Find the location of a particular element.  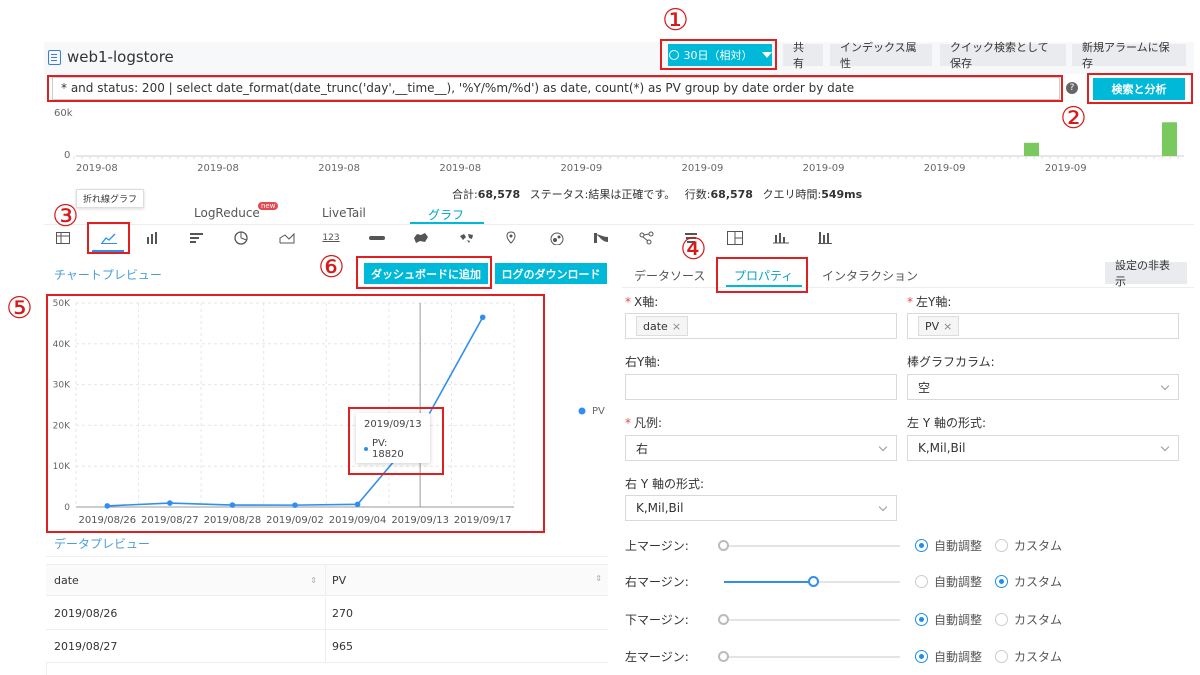

horizontal-bar-icon is located at coordinates (197, 238).